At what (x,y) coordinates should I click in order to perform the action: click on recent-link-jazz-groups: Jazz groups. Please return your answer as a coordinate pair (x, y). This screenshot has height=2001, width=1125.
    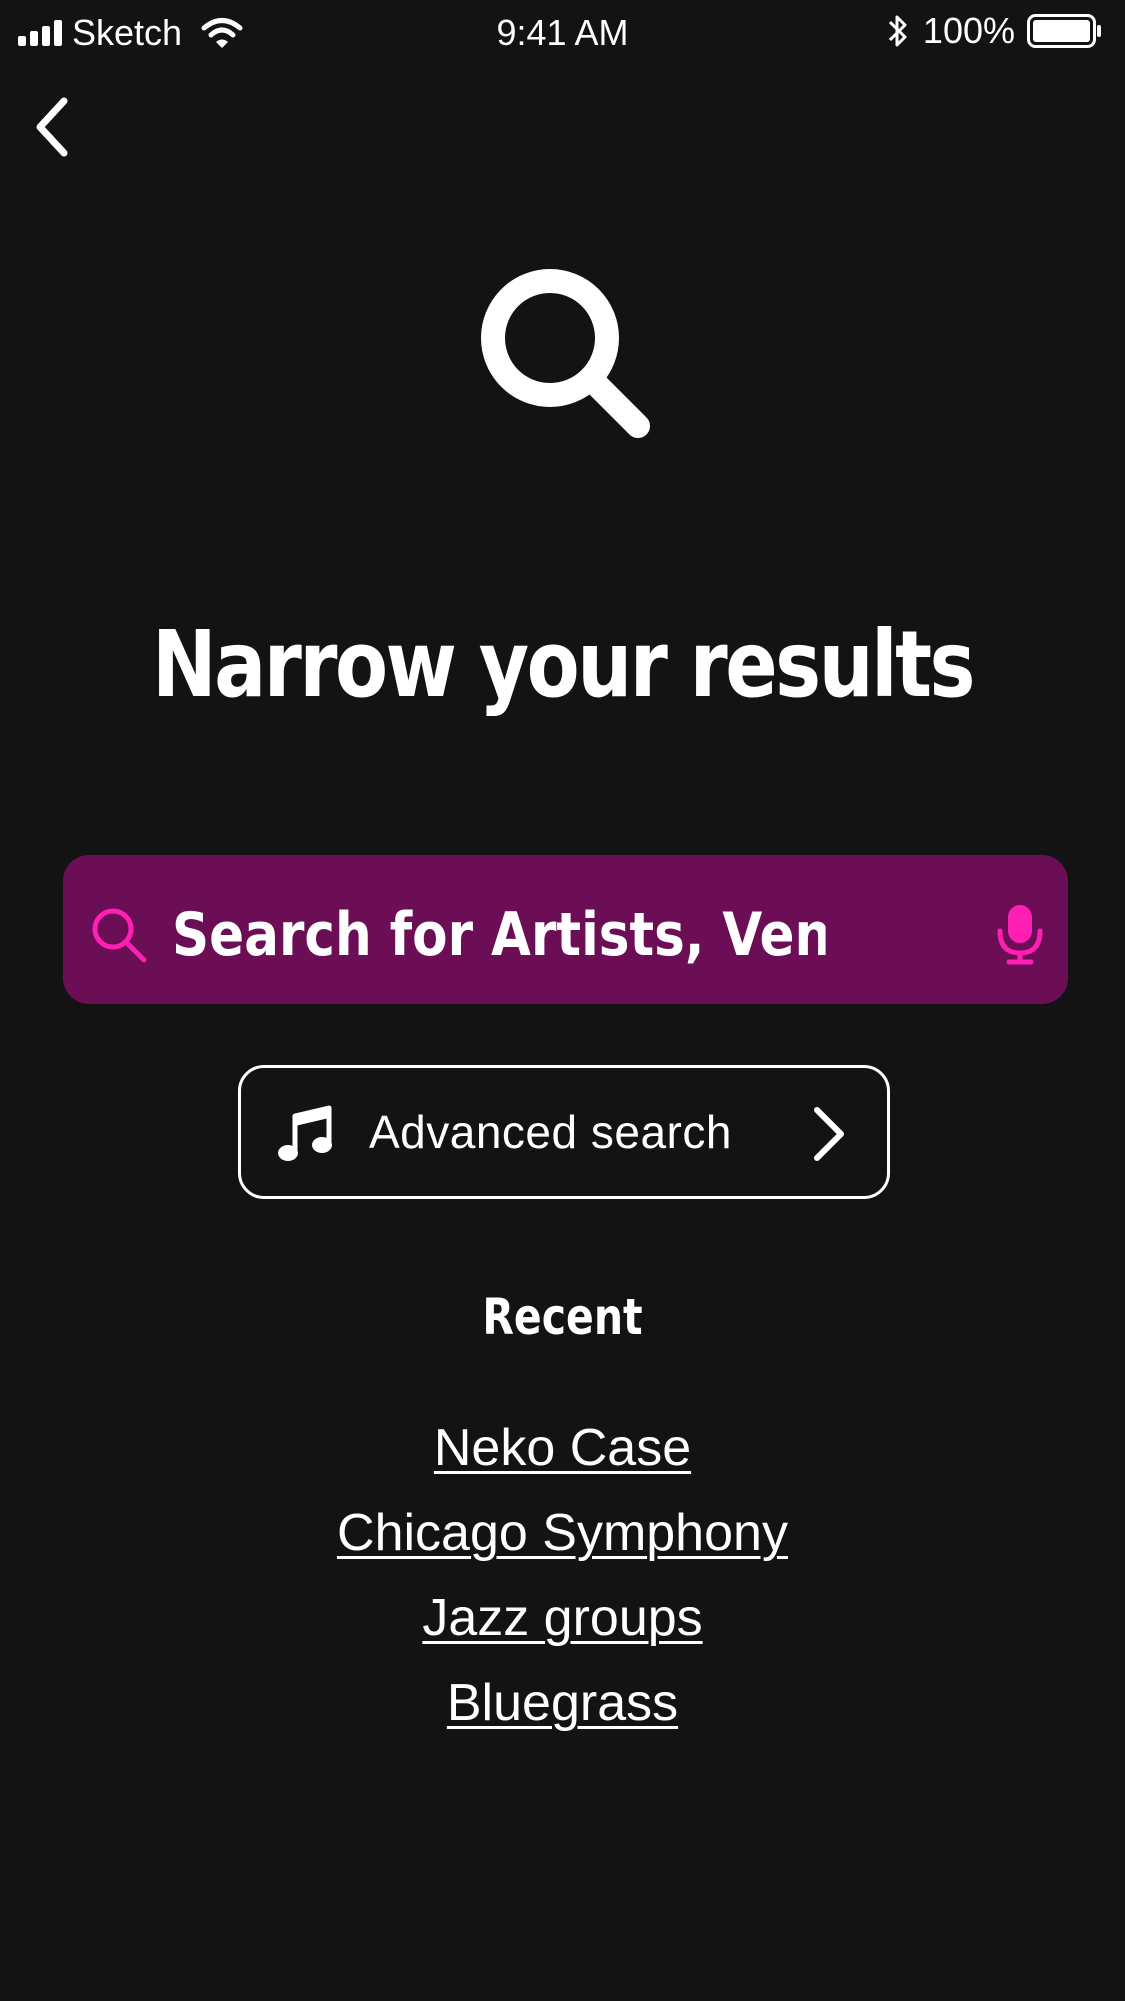
    Looking at the image, I should click on (562, 1618).